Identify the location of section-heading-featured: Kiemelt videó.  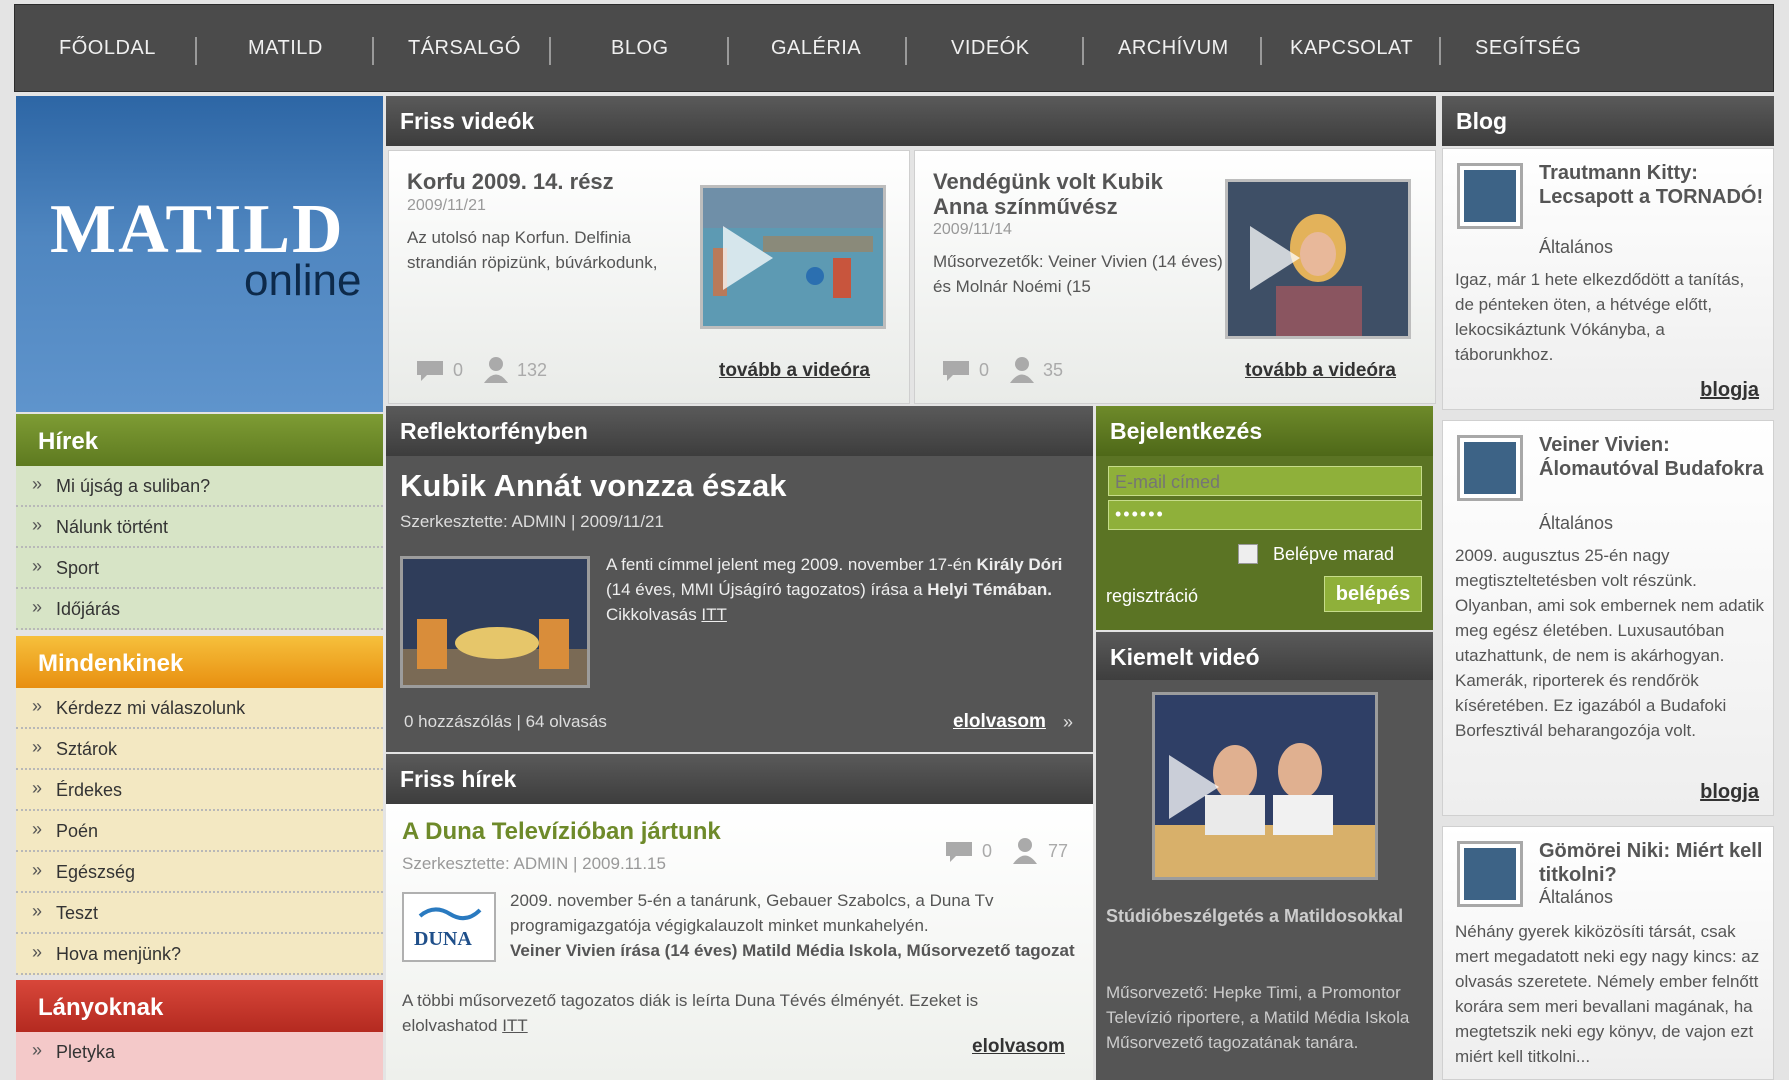
(1264, 657).